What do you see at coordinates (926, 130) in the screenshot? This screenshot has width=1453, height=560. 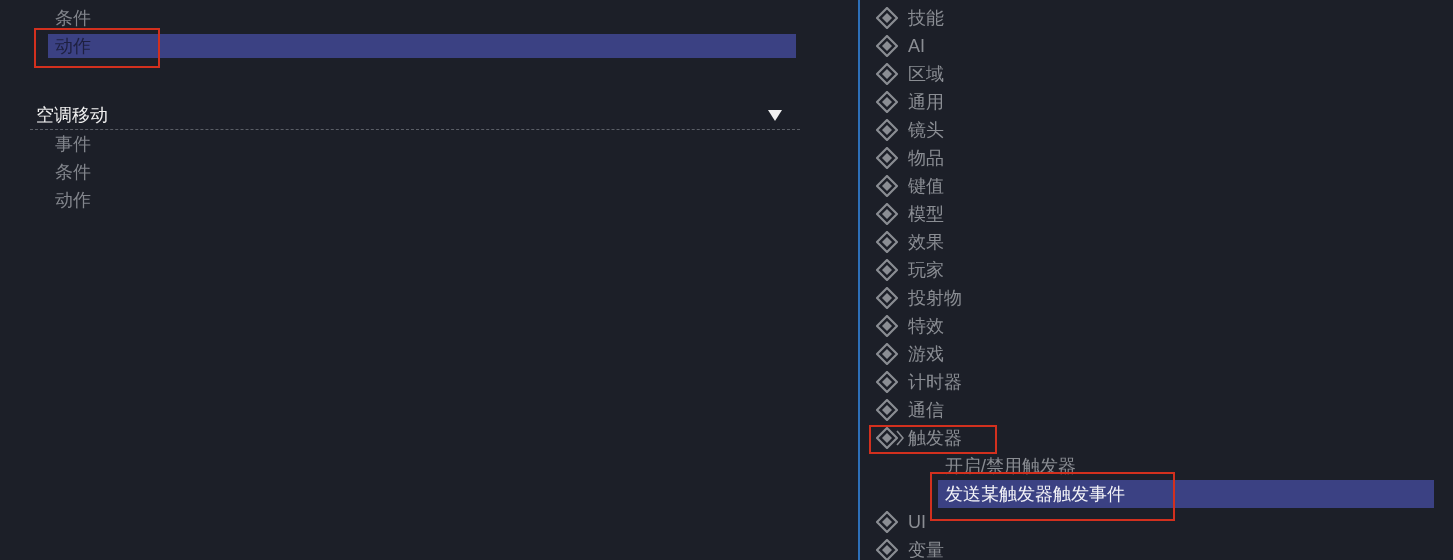 I see `category-item: 镜头` at bounding box center [926, 130].